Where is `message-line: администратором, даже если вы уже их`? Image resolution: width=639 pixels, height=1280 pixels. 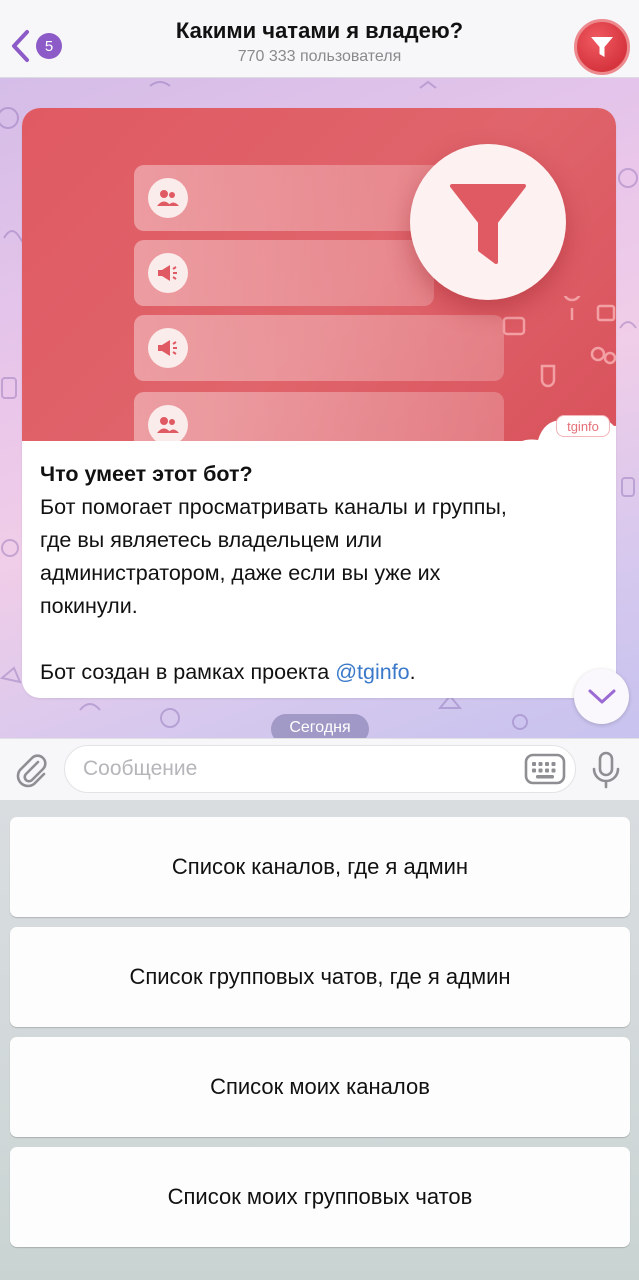 message-line: администратором, даже если вы уже их is located at coordinates (240, 573).